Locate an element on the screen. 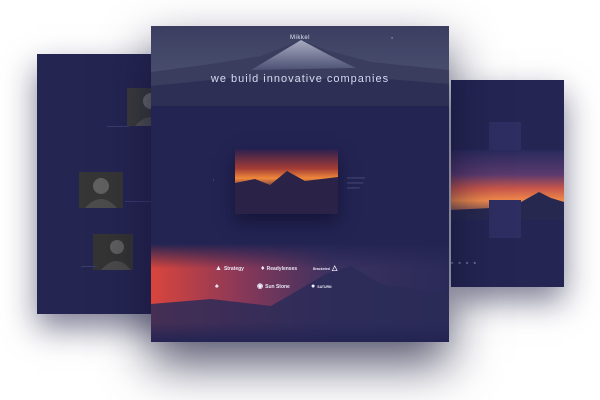  hero-headline: we build innovative companies is located at coordinates (300, 79).